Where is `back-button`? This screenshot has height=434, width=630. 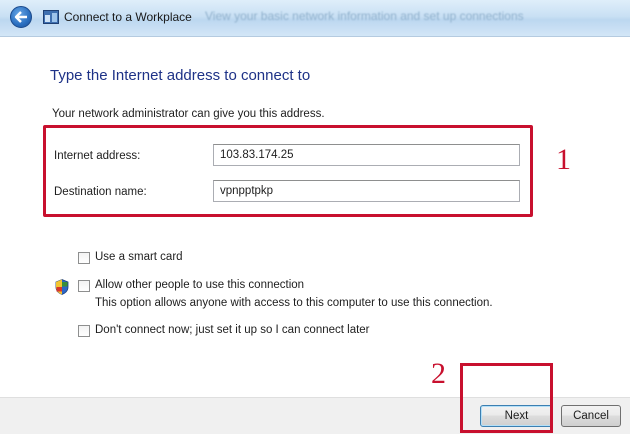 back-button is located at coordinates (21, 17).